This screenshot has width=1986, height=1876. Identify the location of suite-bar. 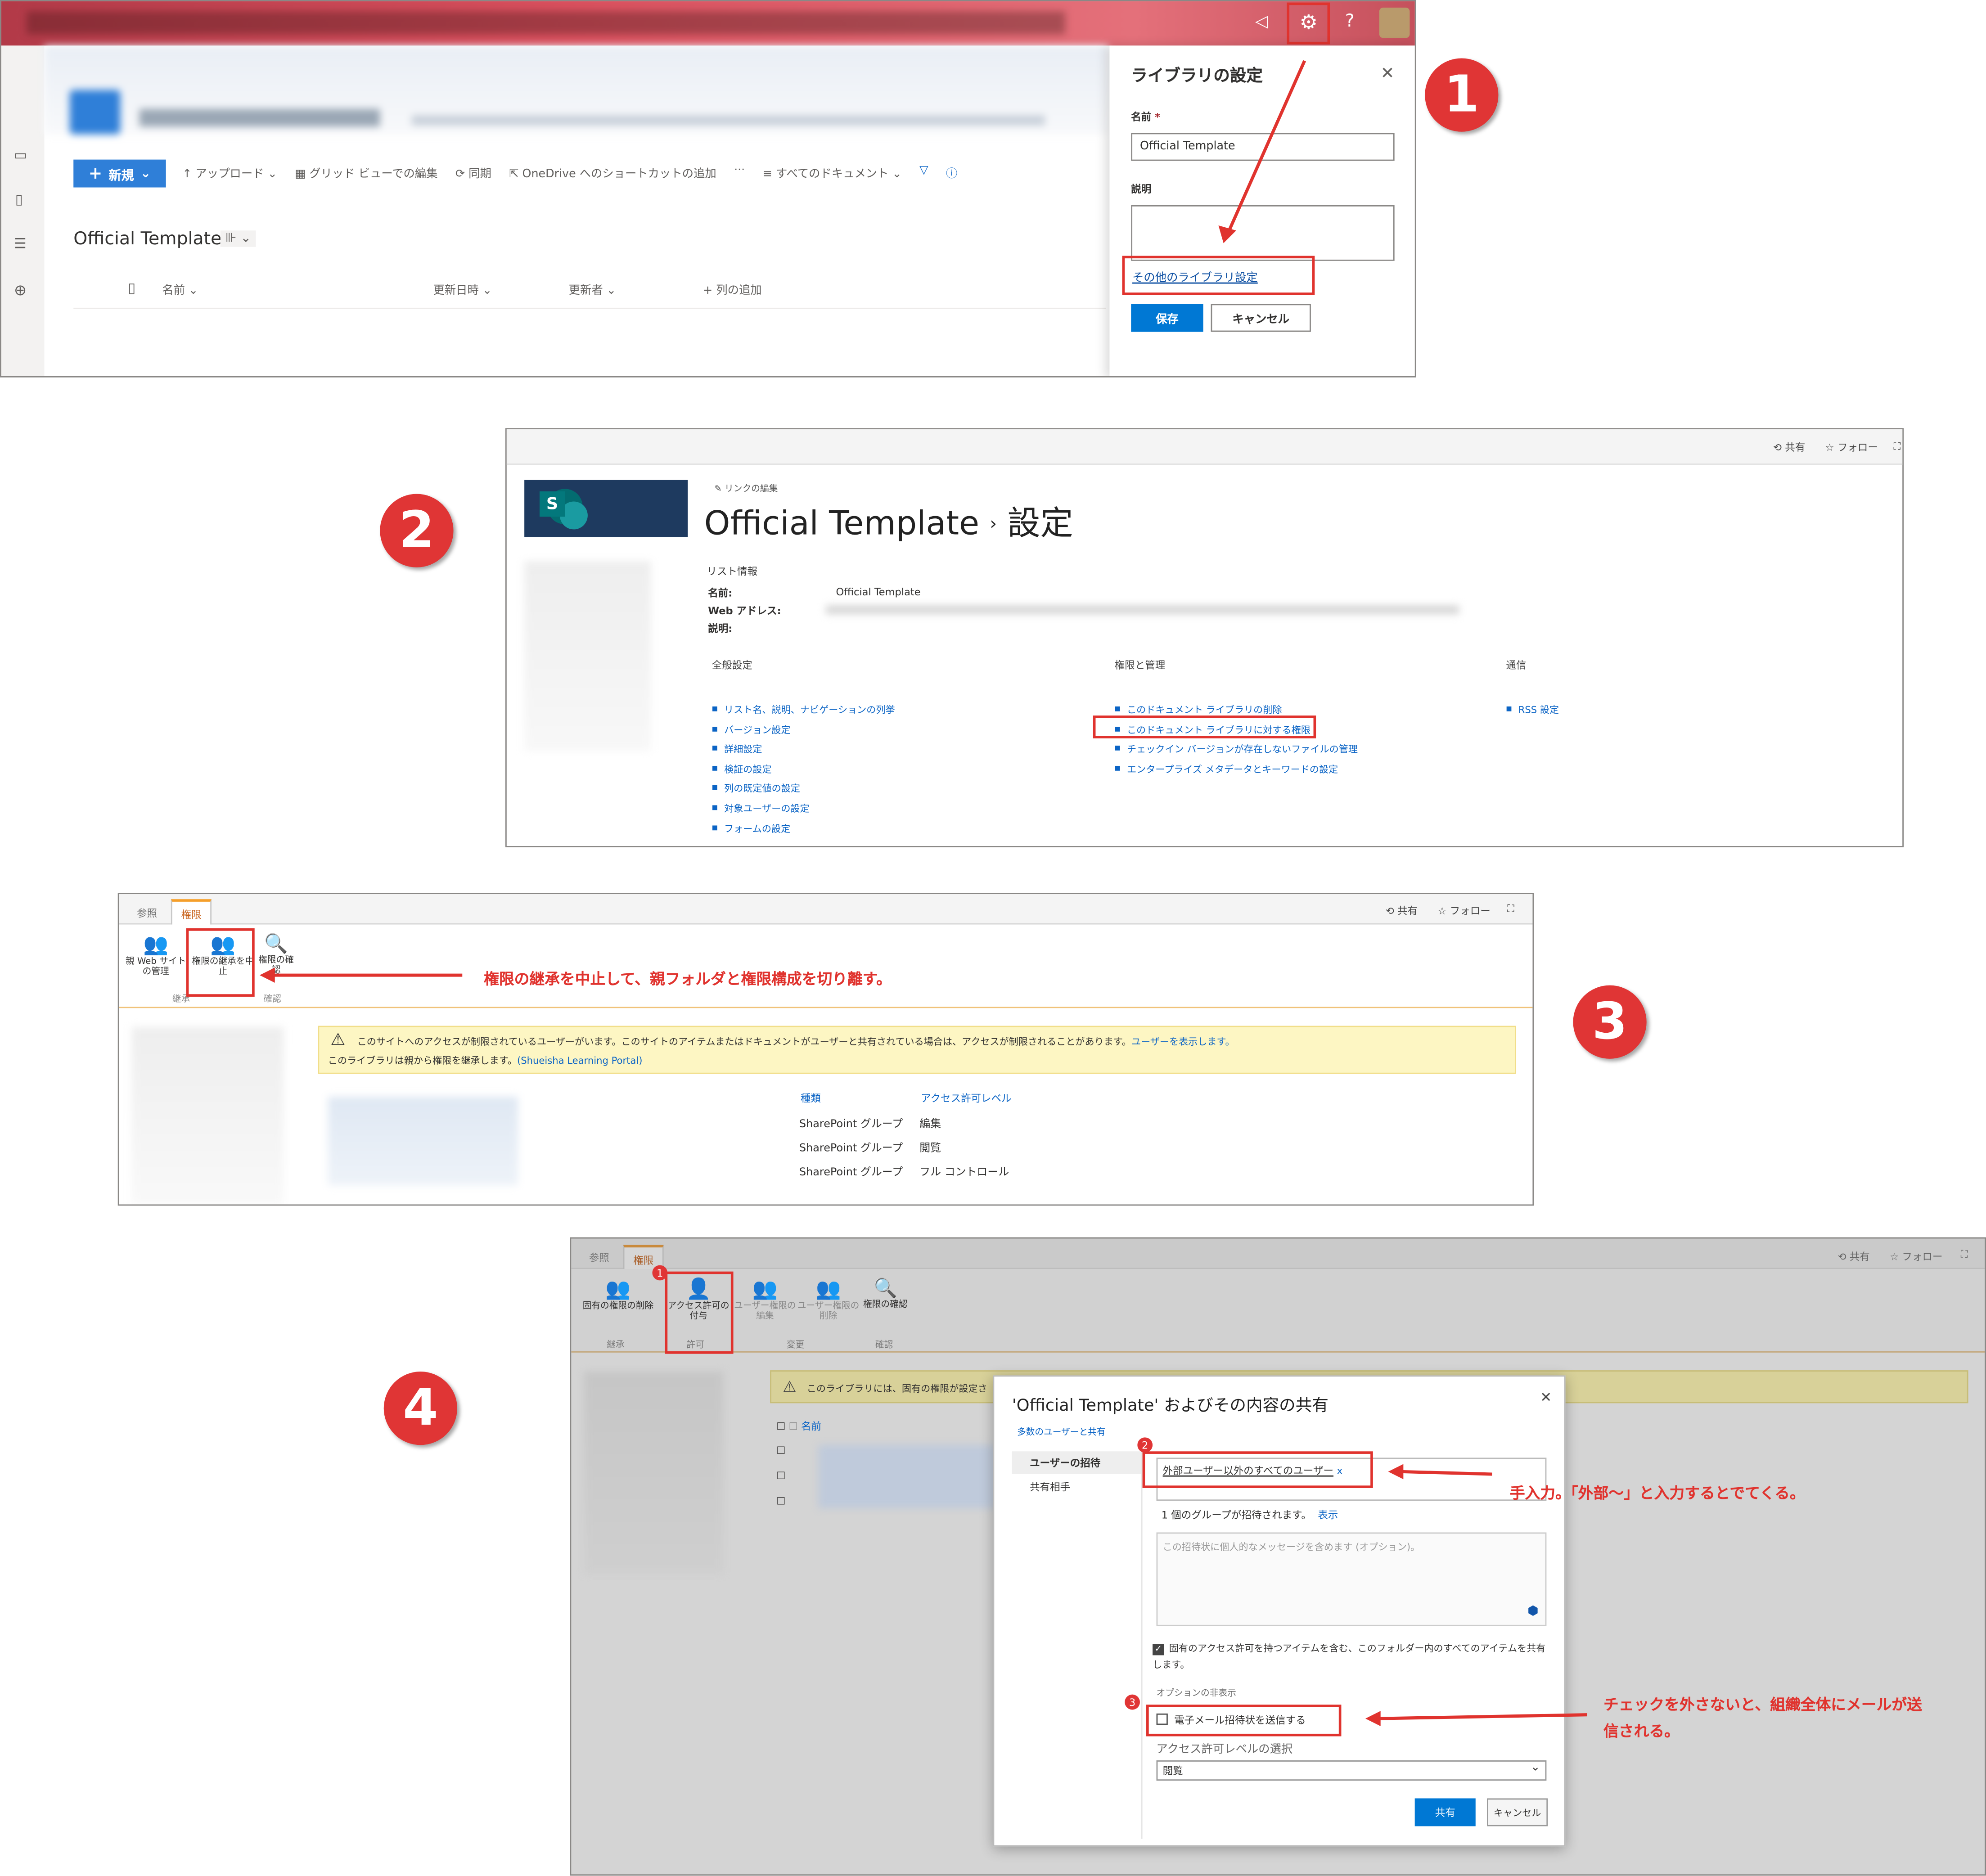
(1205, 447).